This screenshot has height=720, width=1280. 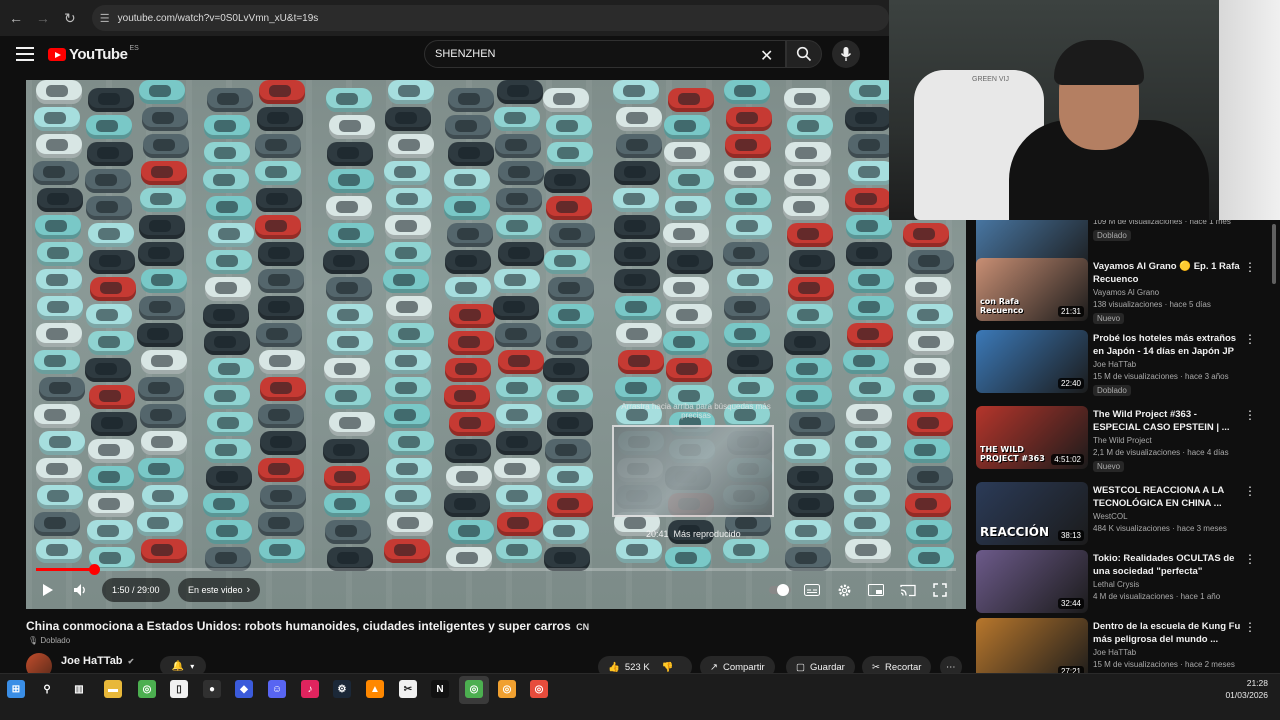 I want to click on recommendation-thumbnail: THE WILD PROJECT #363 4:51:02, so click(x=1032, y=437).